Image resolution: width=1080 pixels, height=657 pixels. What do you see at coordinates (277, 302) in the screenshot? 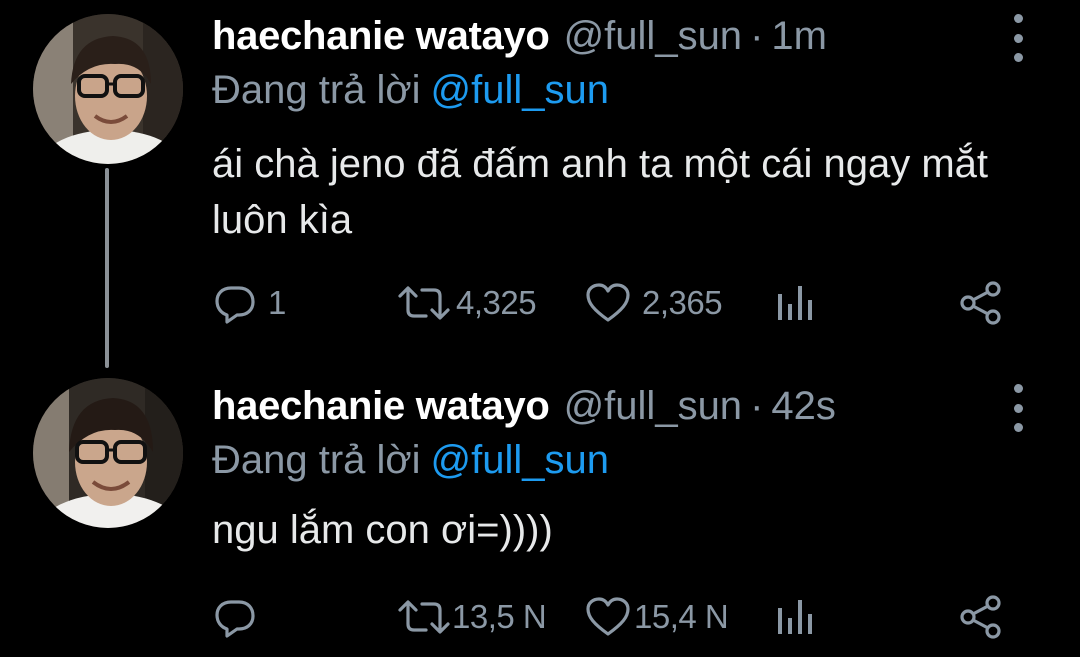
I see `reply-count: 1` at bounding box center [277, 302].